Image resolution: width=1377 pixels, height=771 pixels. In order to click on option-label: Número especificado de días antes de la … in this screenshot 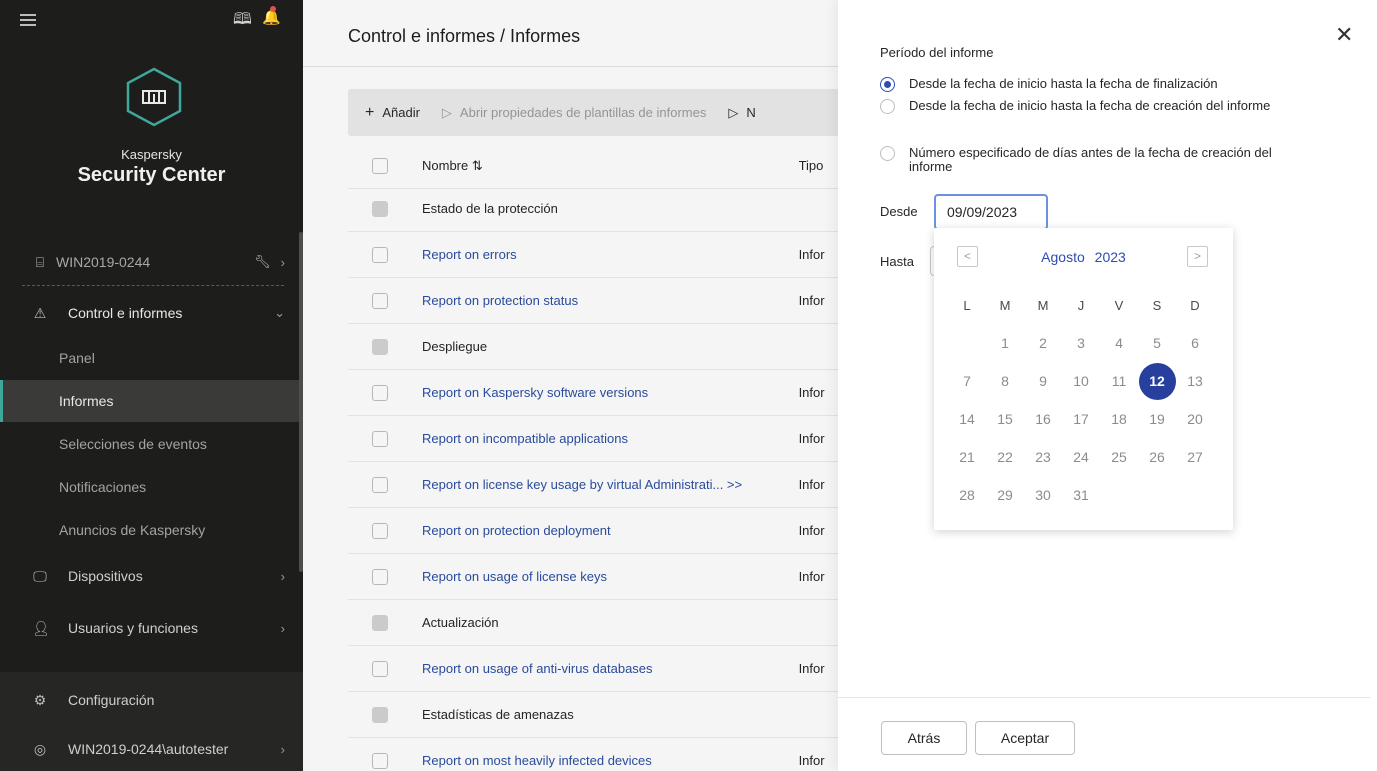, I will do `click(1090, 159)`.